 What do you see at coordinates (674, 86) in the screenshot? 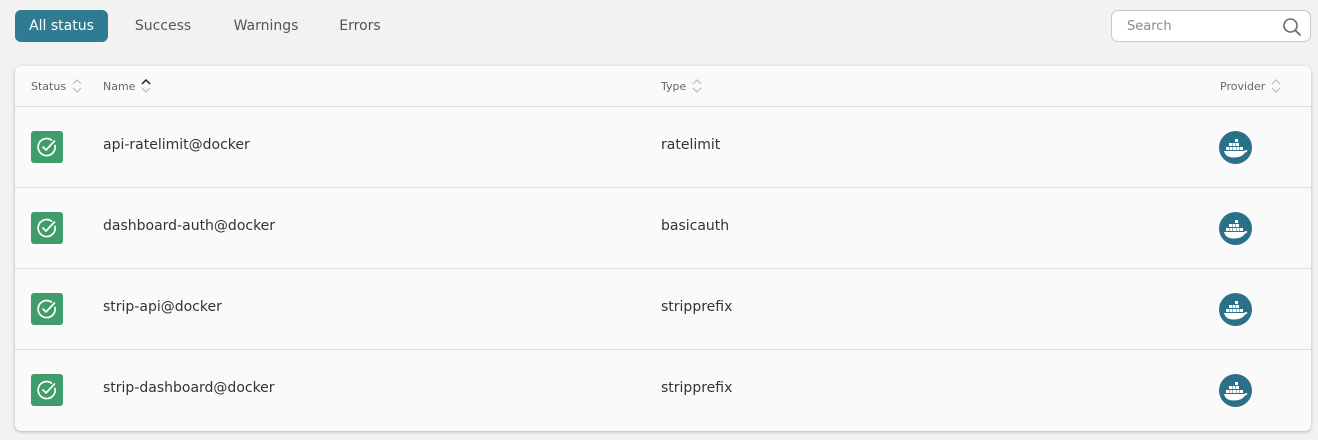
I see `column-label: Type` at bounding box center [674, 86].